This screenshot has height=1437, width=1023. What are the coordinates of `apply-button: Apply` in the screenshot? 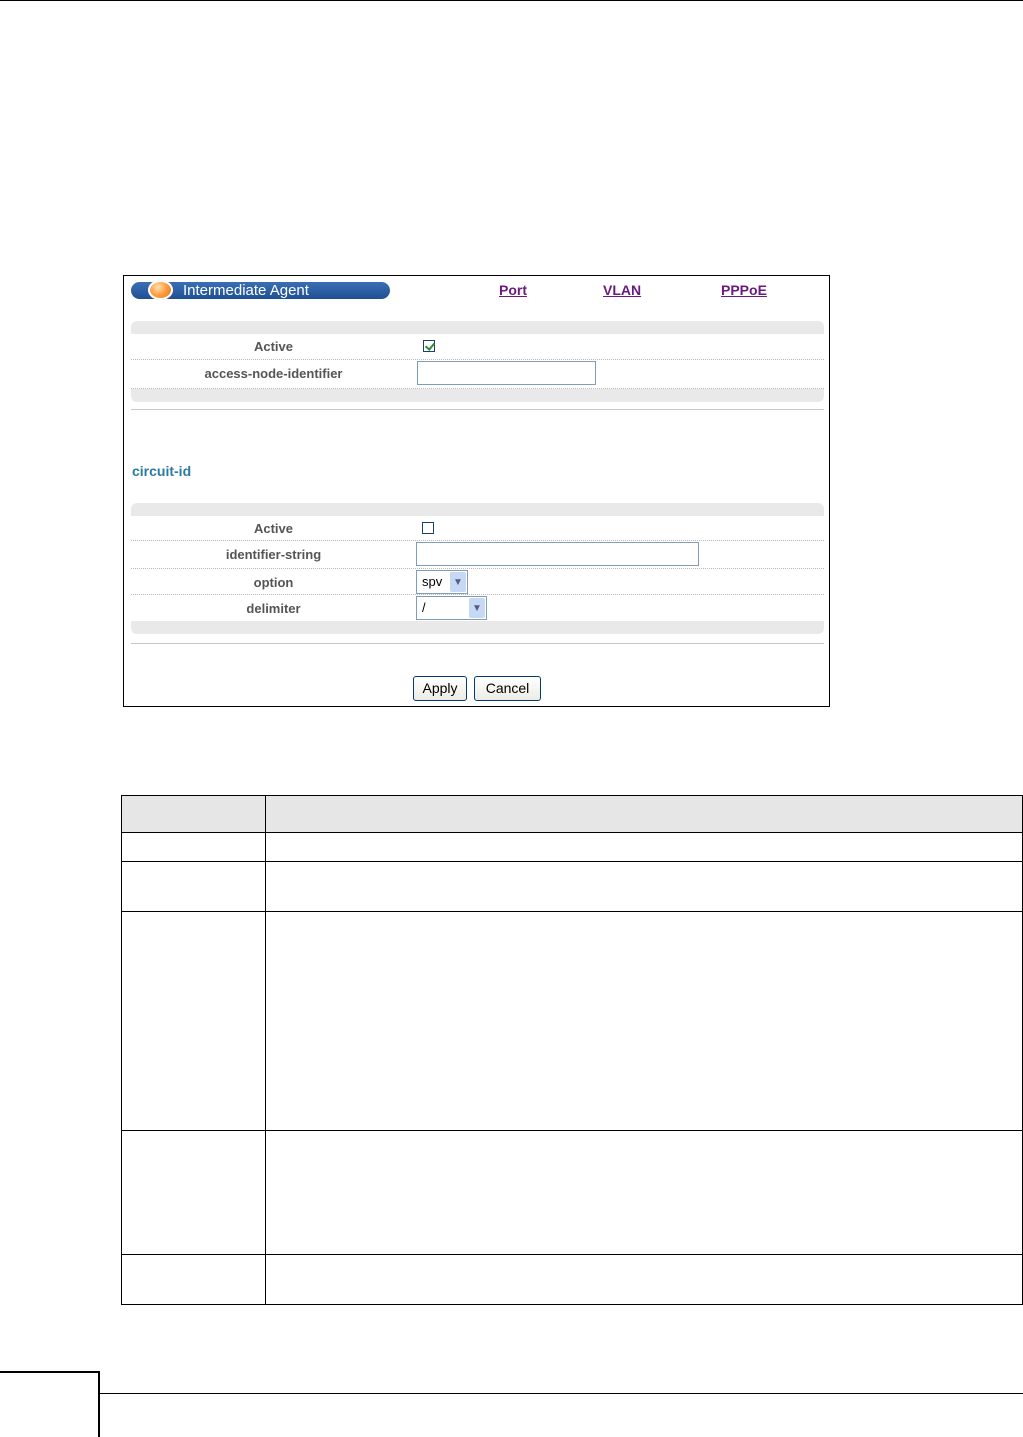 It's located at (440, 688).